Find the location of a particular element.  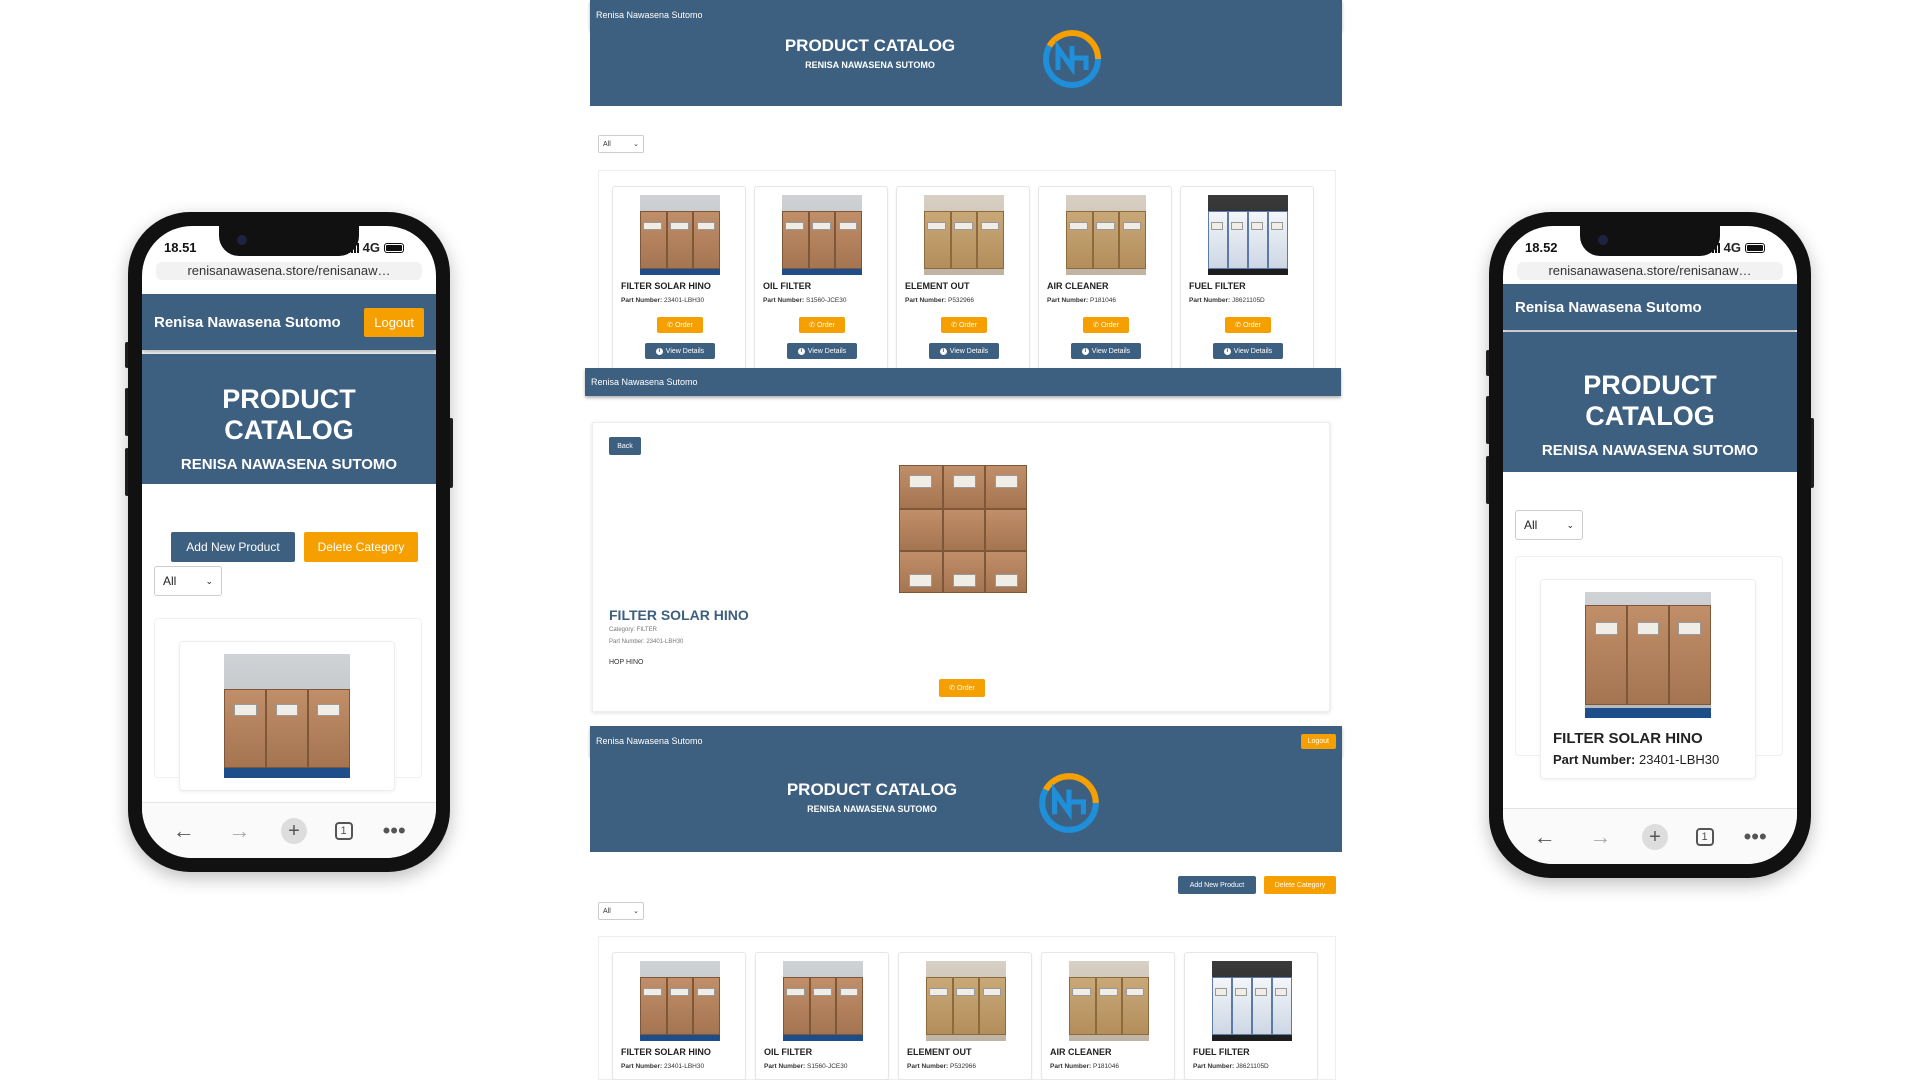

camera-icon is located at coordinates (1603, 240).